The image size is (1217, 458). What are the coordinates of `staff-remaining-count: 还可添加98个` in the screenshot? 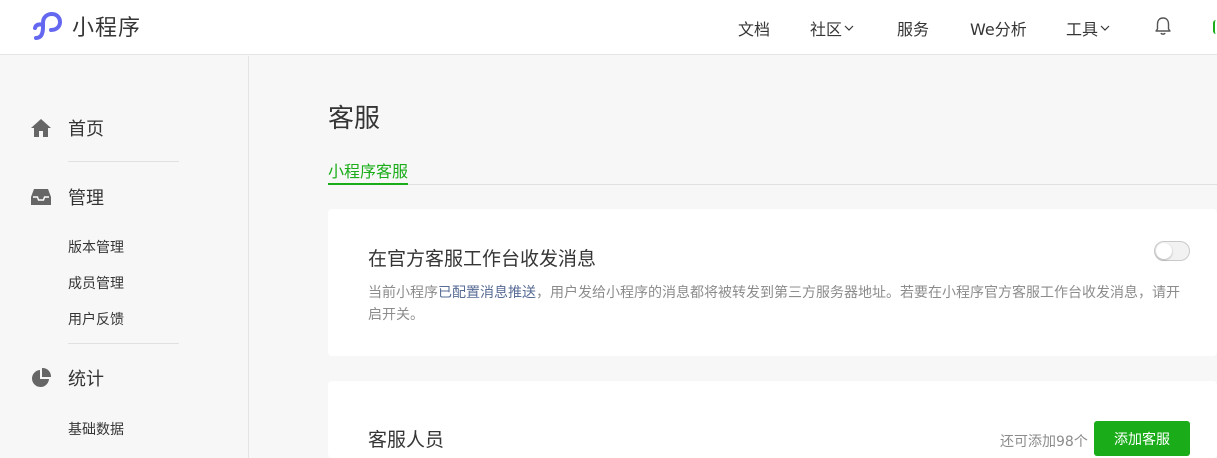 It's located at (1044, 442).